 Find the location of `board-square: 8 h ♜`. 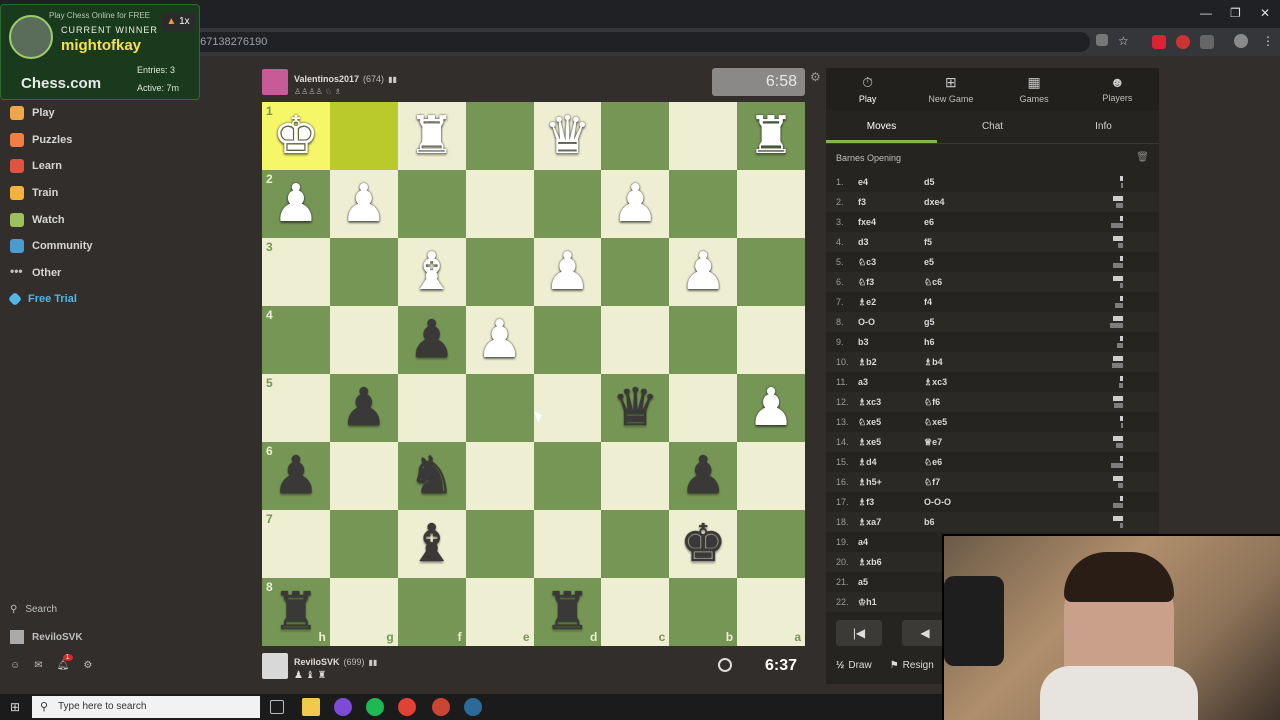

board-square: 8 h ♜ is located at coordinates (296, 612).